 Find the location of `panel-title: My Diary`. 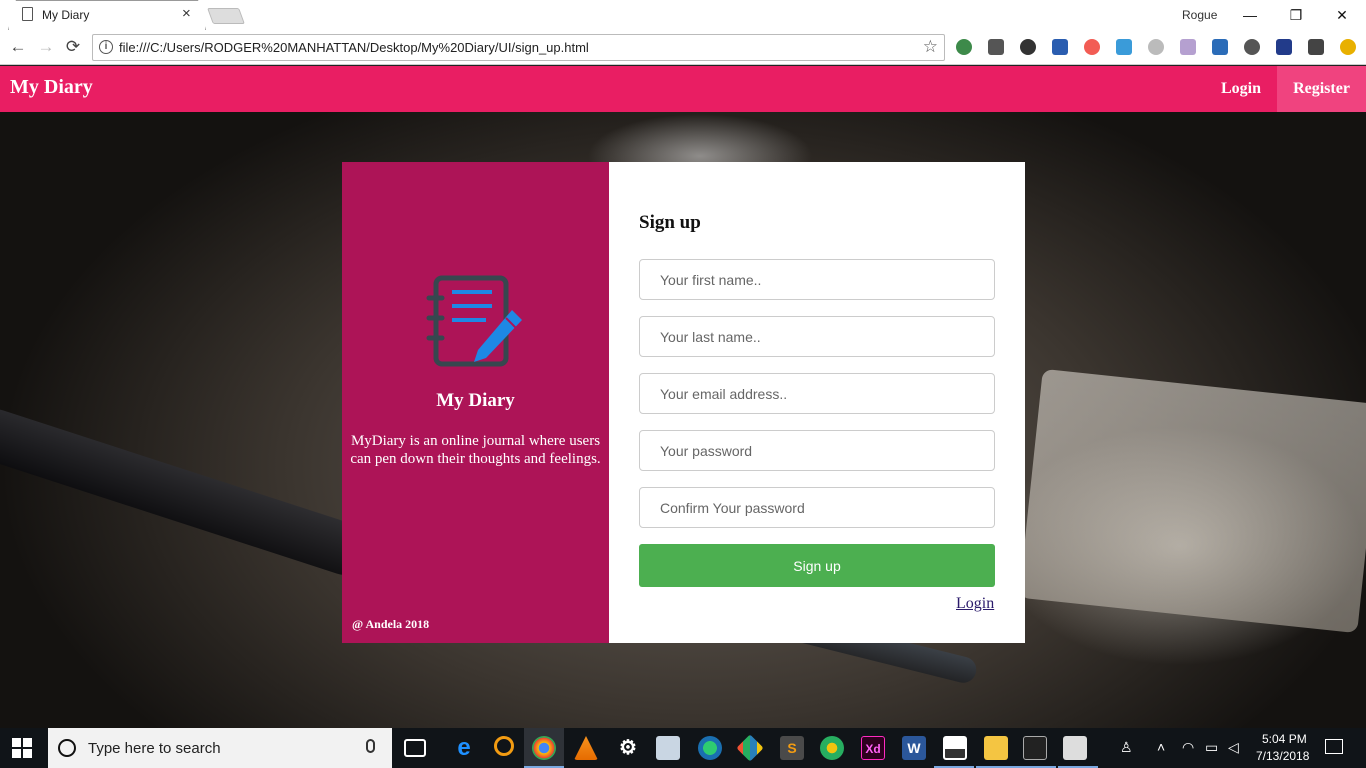

panel-title: My Diary is located at coordinates (475, 400).